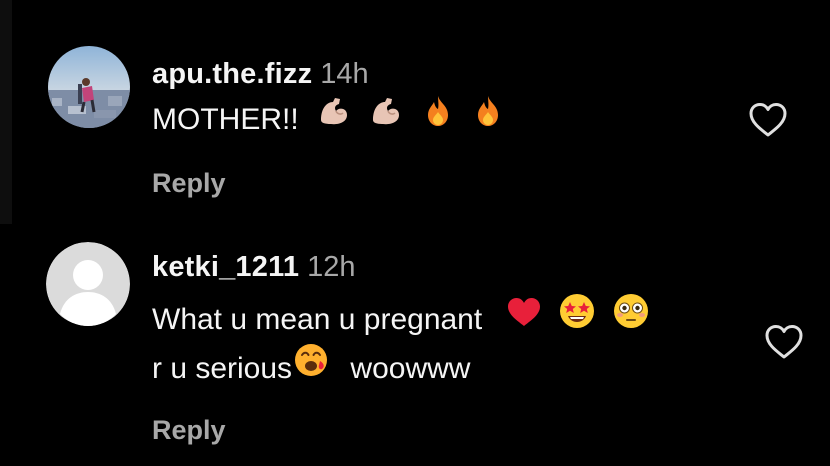 This screenshot has width=830, height=466. I want to click on comment-header: apu.the.fizz 14h, so click(260, 74).